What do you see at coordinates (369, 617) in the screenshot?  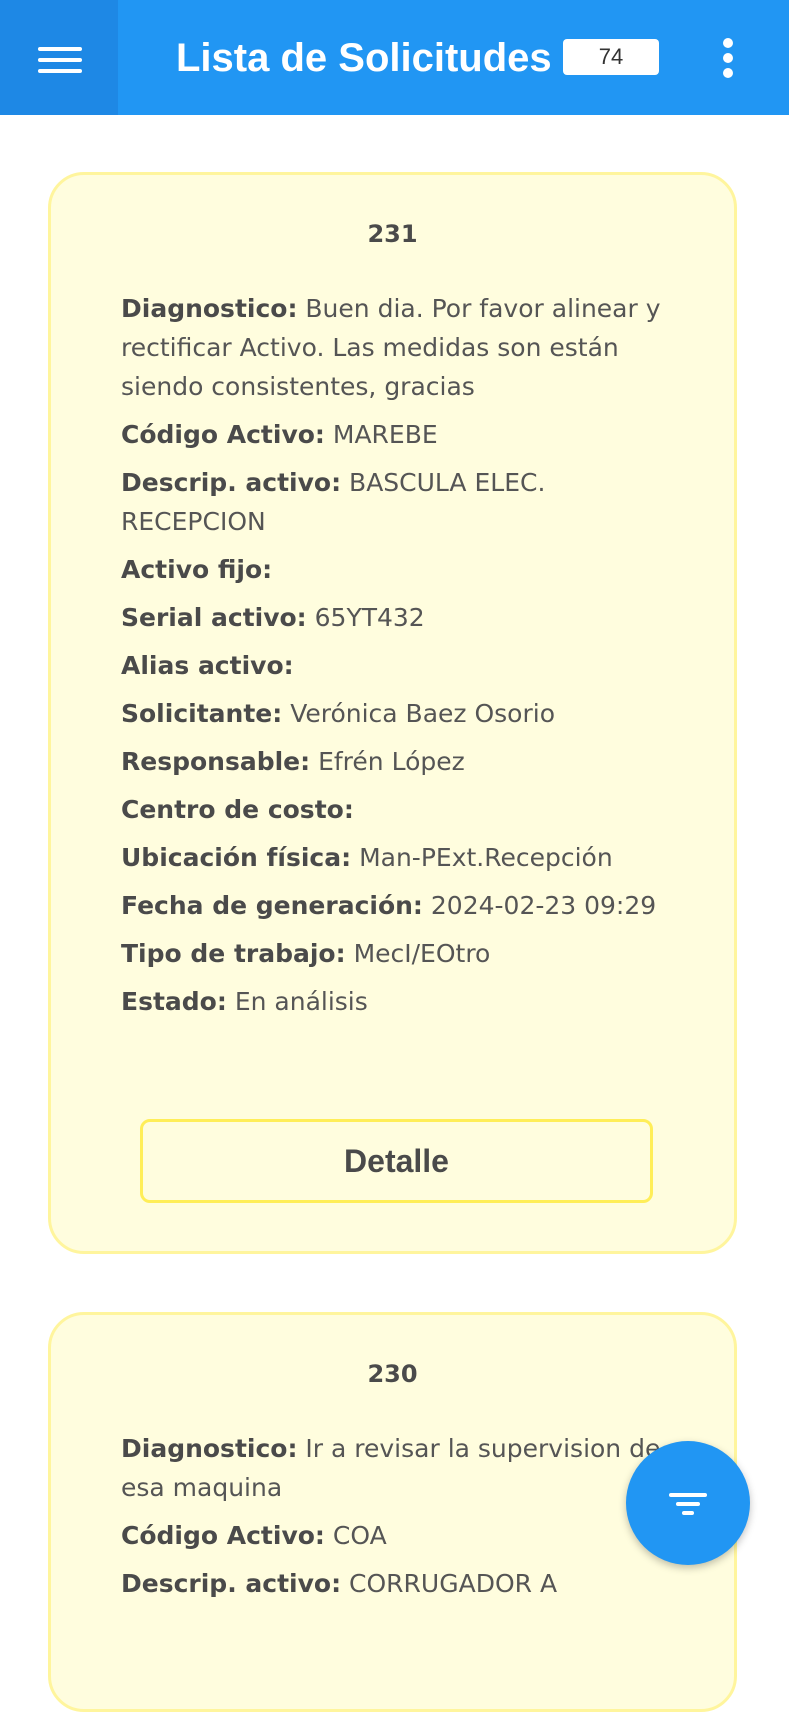 I see `field-value: 65YT432` at bounding box center [369, 617].